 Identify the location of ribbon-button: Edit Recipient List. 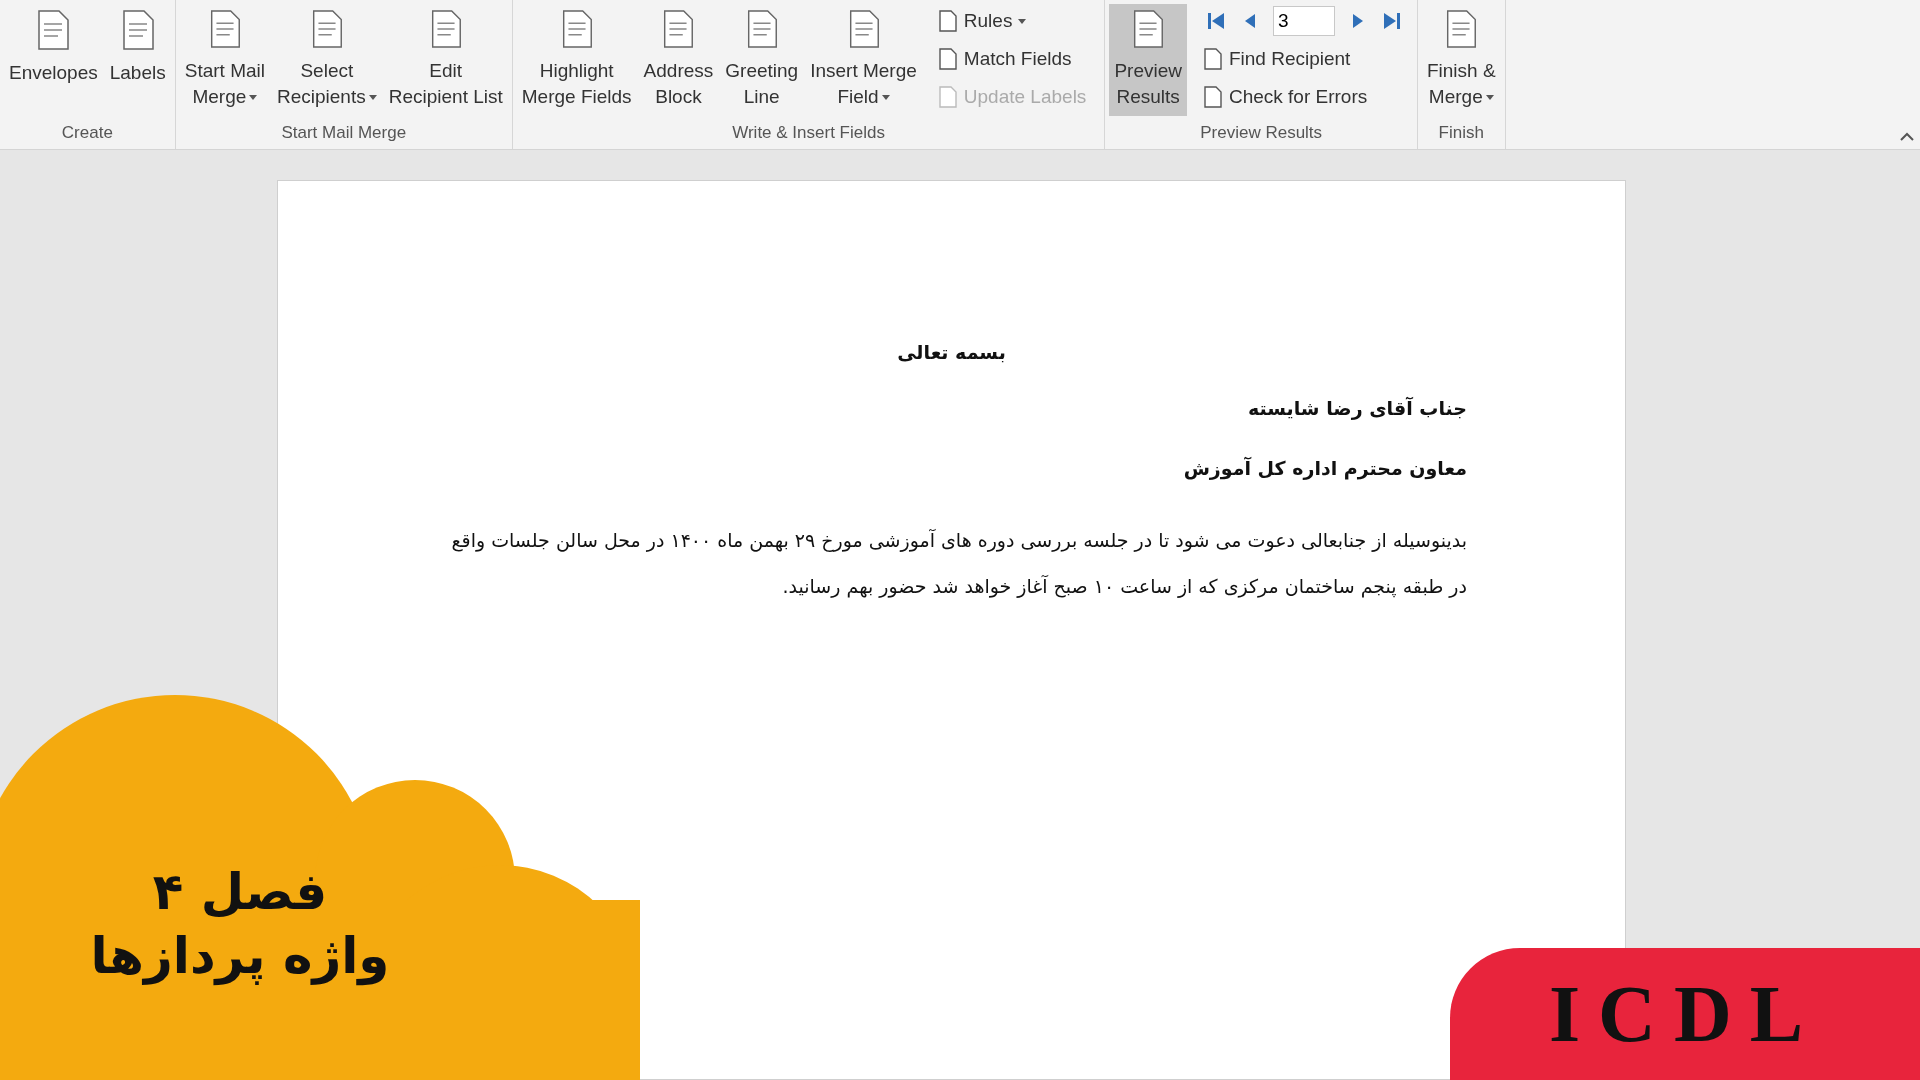
(445, 60).